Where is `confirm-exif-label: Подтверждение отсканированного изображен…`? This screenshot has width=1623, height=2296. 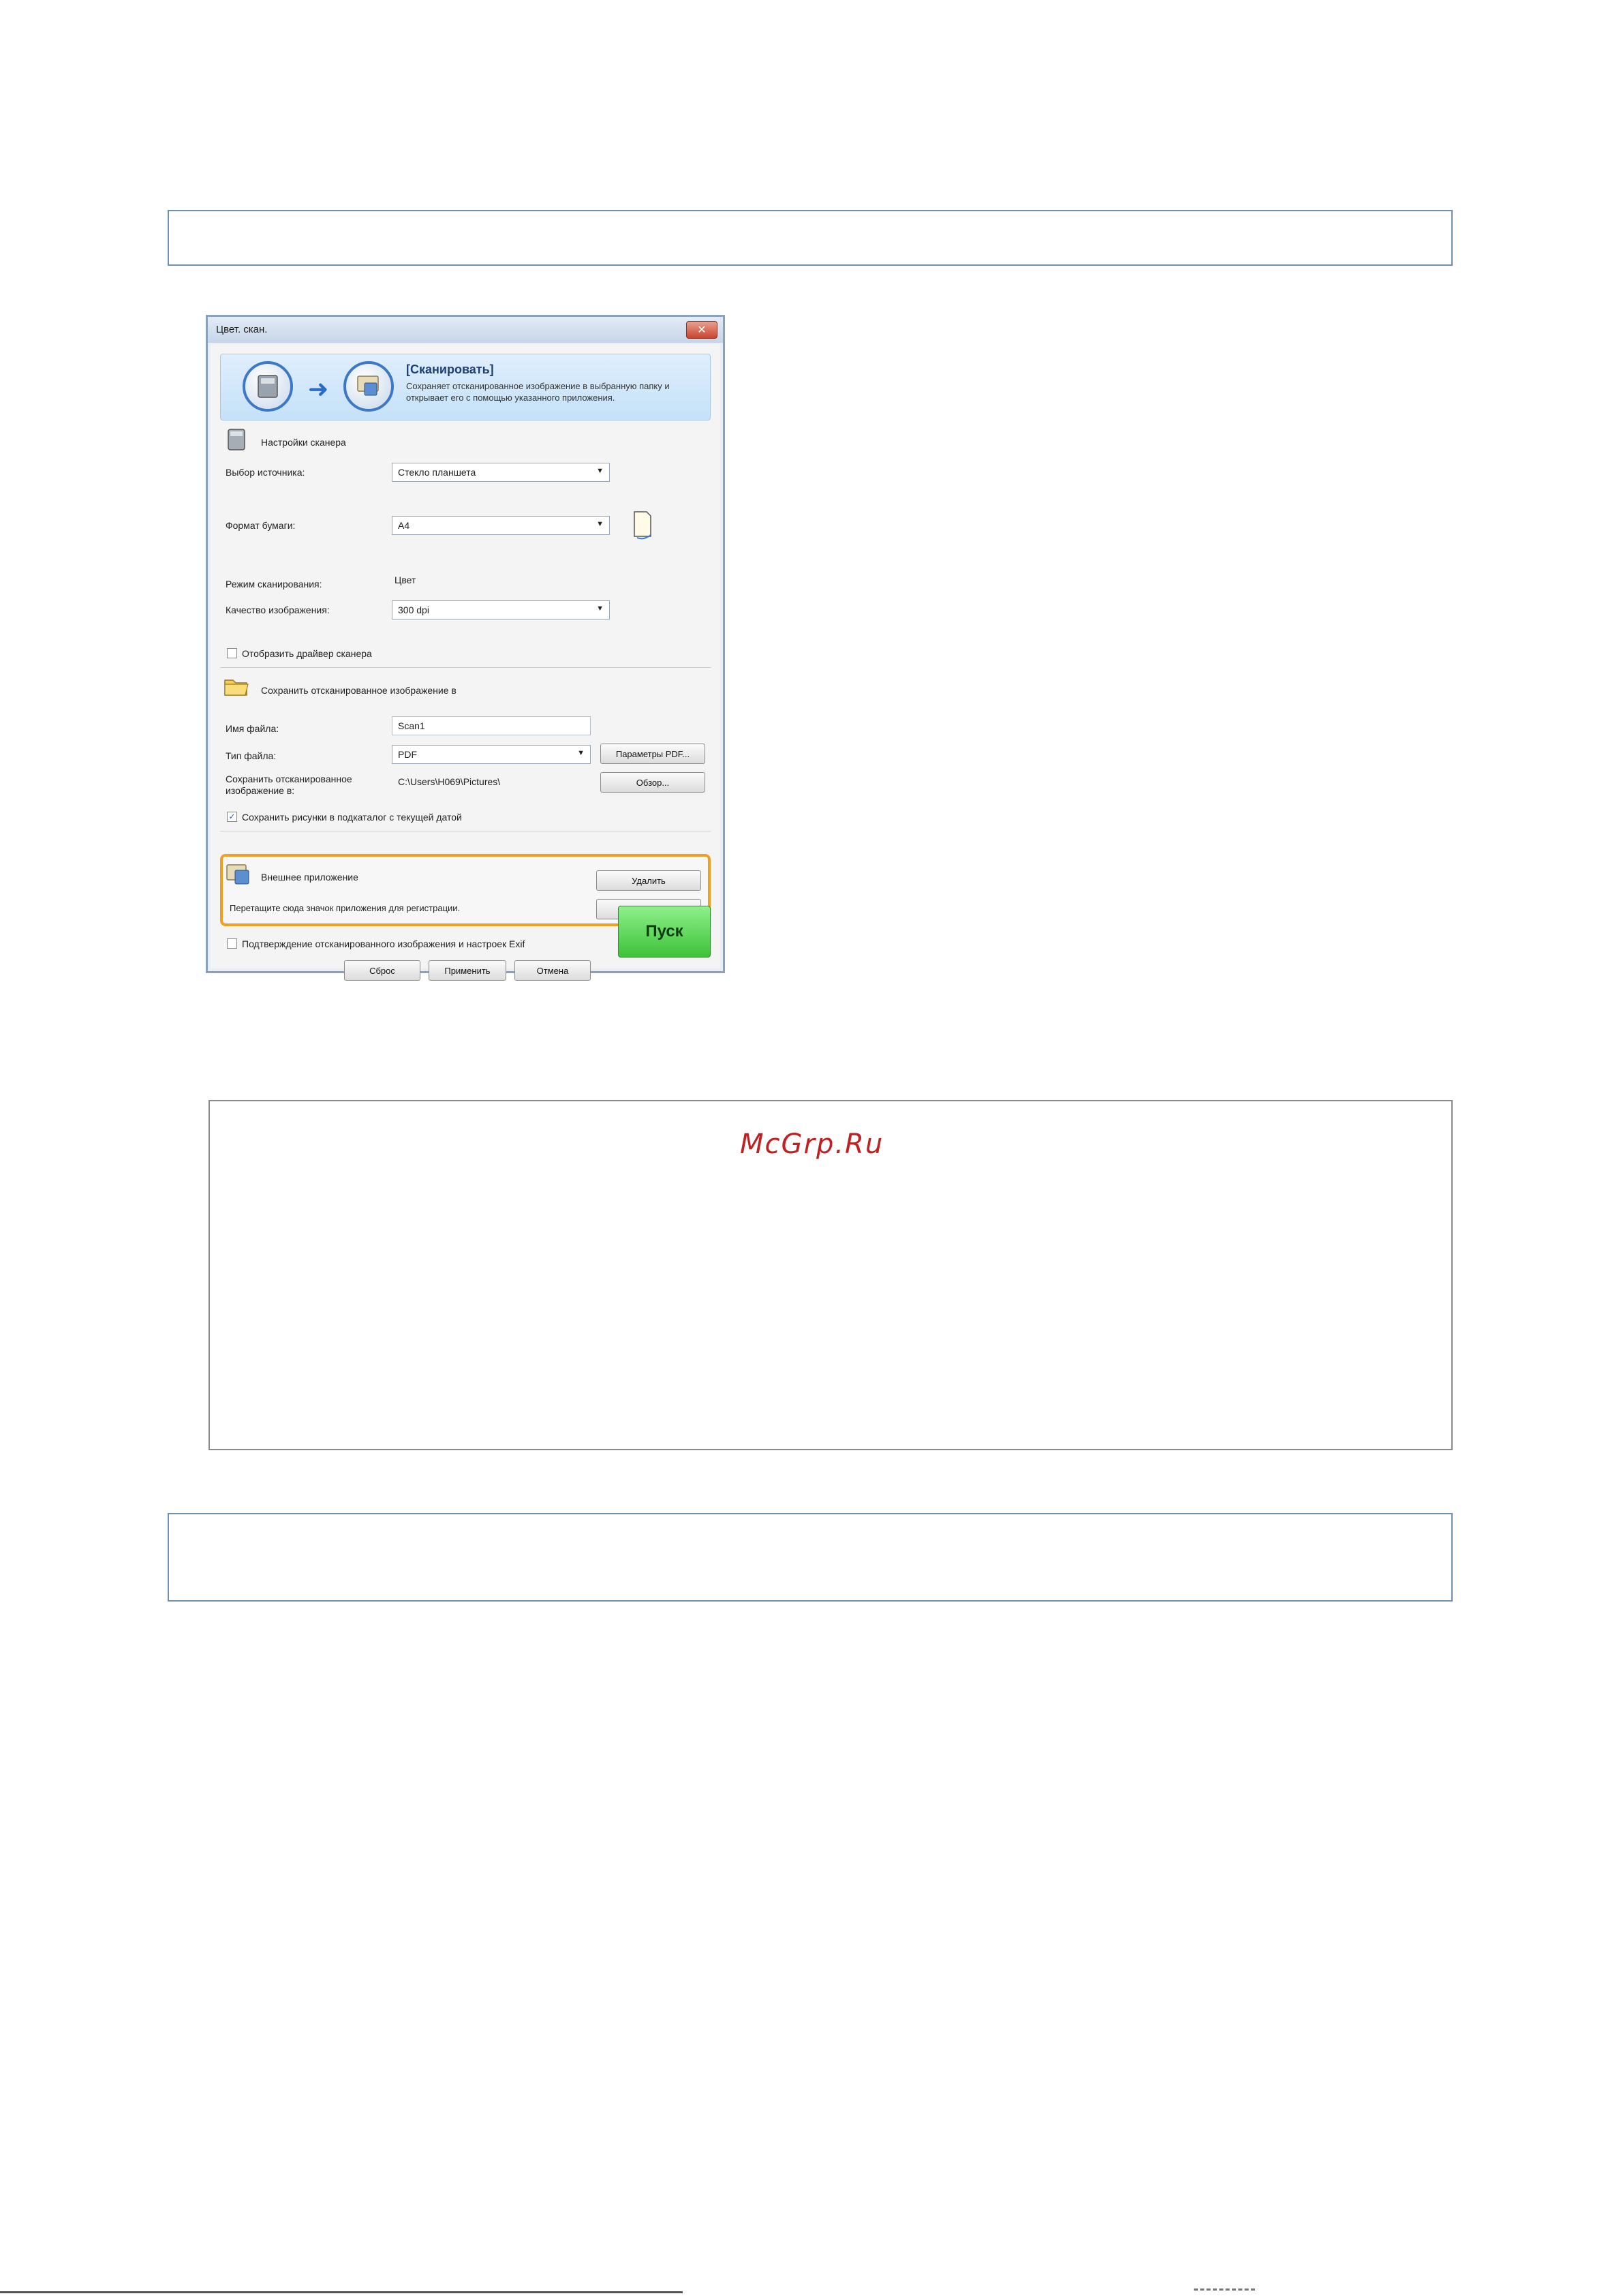
confirm-exif-label: Подтверждение отсканированного изображен… is located at coordinates (383, 943).